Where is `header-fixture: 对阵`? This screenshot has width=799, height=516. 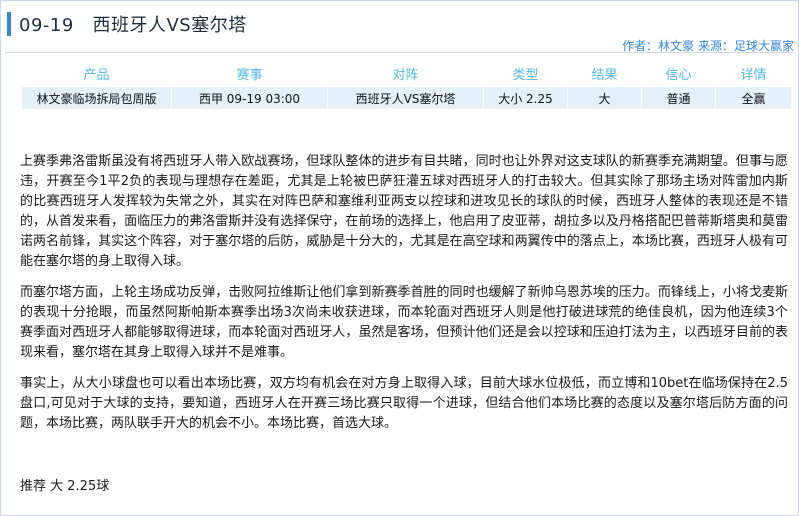
header-fixture: 对阵 is located at coordinates (405, 73).